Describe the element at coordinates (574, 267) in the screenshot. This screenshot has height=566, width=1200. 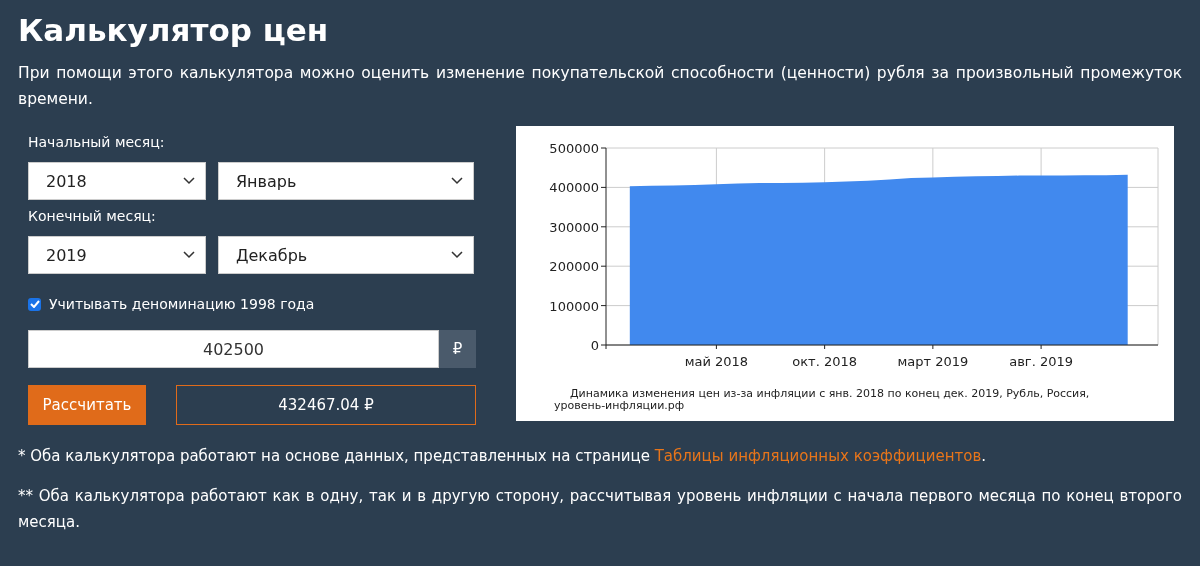
I see `y-tick-label: 200000` at that location.